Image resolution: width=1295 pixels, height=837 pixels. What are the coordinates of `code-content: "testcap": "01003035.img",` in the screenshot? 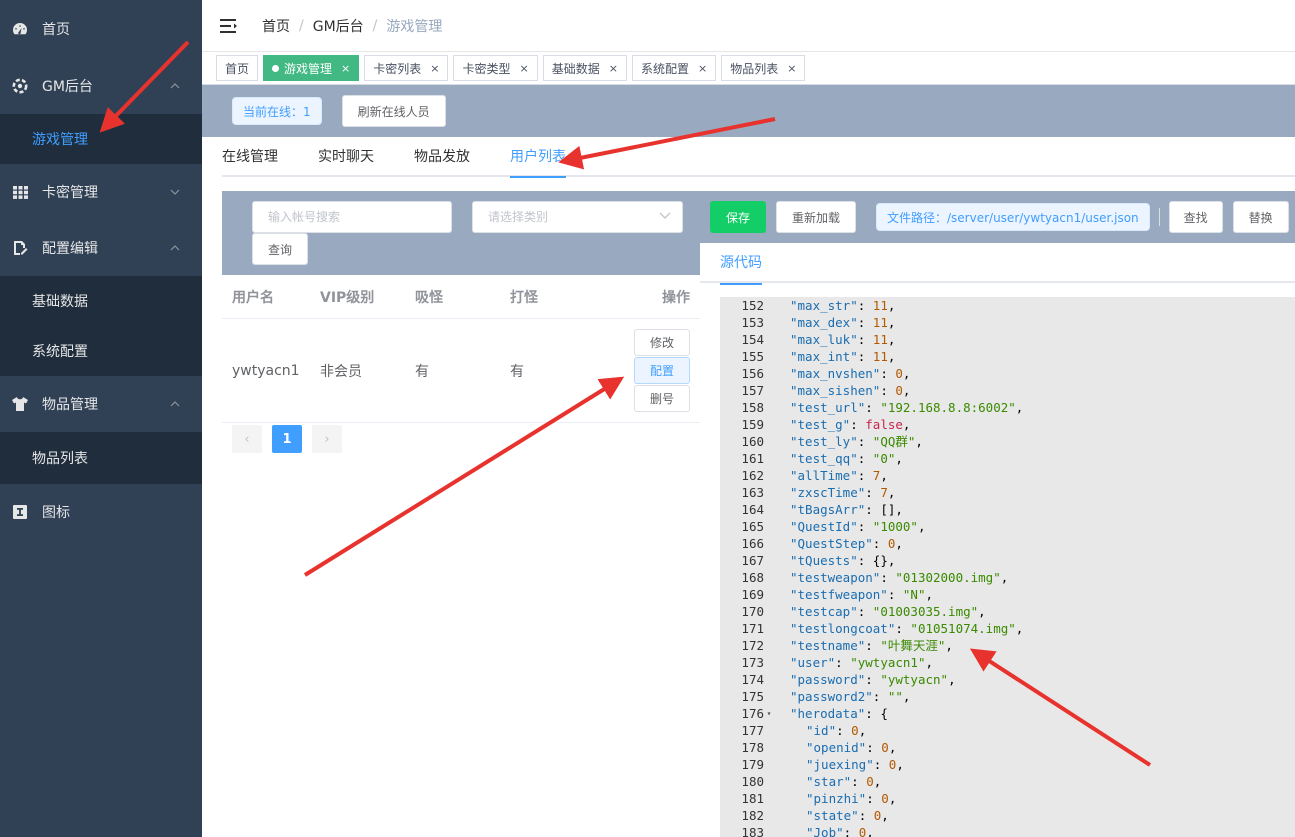 It's located at (880, 611).